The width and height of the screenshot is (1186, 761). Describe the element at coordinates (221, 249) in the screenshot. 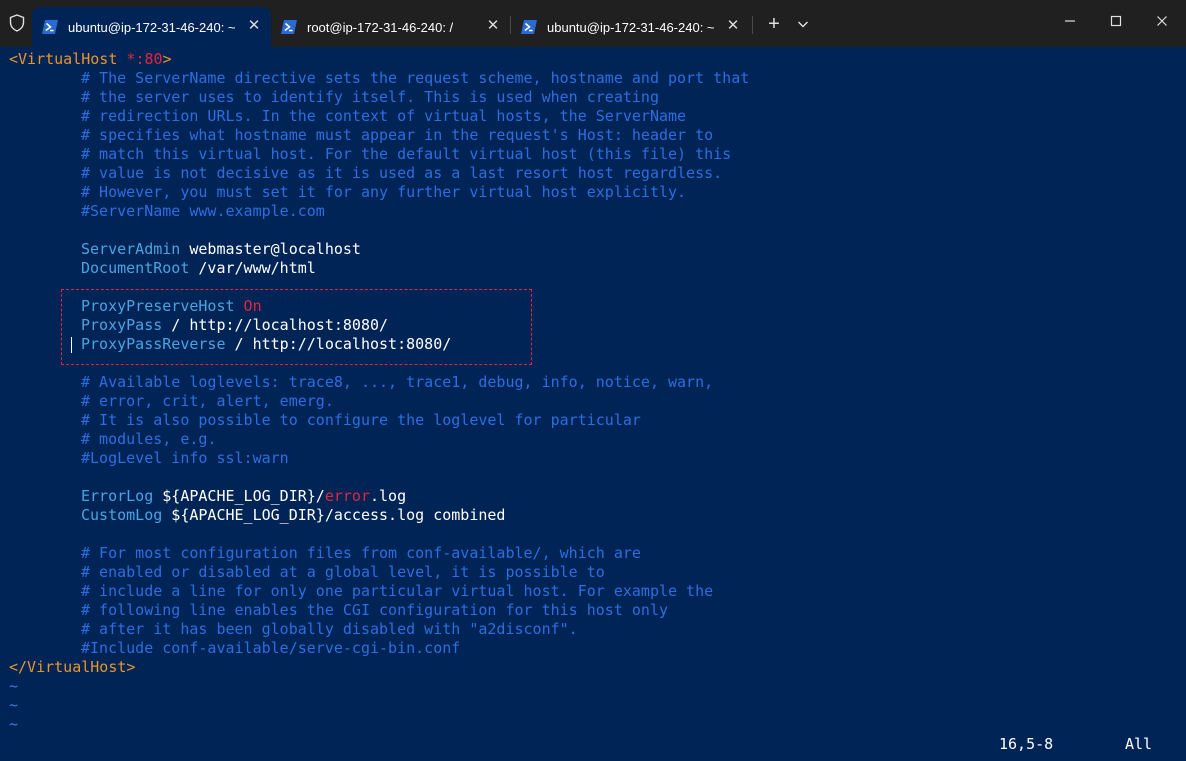

I see `server-admin-line: ServerAdmin webmaster@localhost` at that location.